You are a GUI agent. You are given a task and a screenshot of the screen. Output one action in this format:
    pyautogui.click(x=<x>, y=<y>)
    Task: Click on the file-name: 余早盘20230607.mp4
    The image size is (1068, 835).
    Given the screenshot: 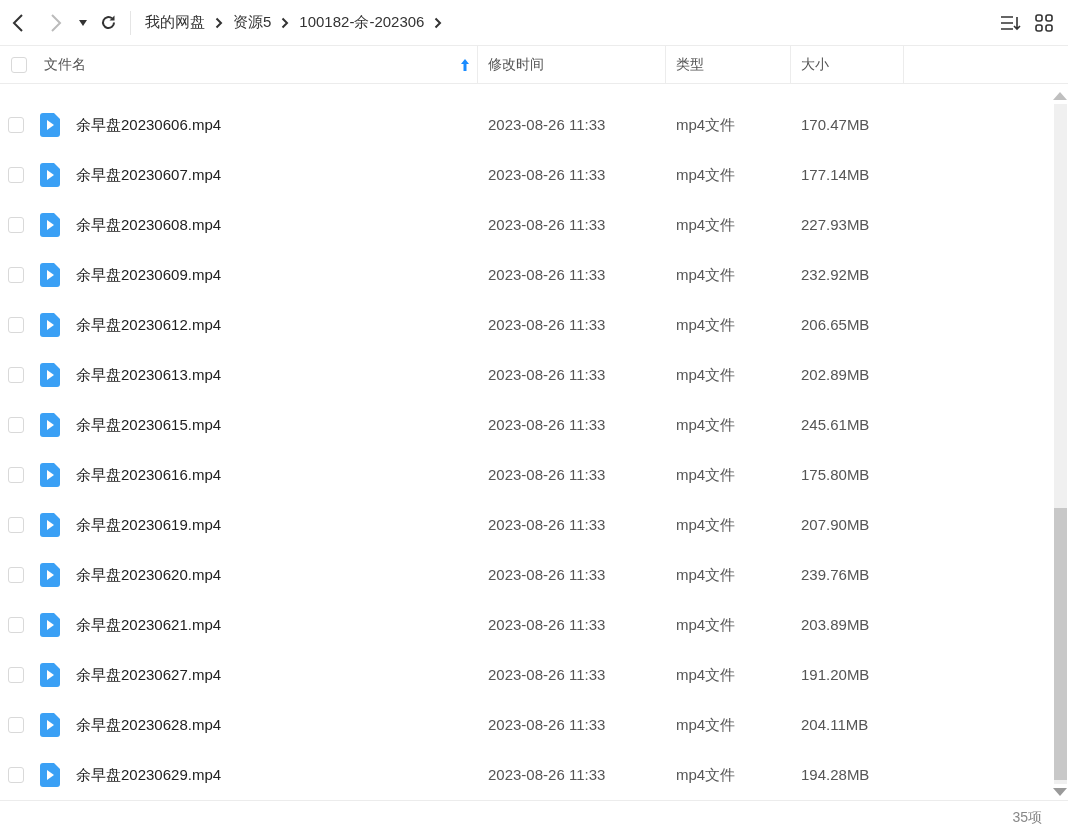 What is the action you would take?
    pyautogui.click(x=149, y=175)
    